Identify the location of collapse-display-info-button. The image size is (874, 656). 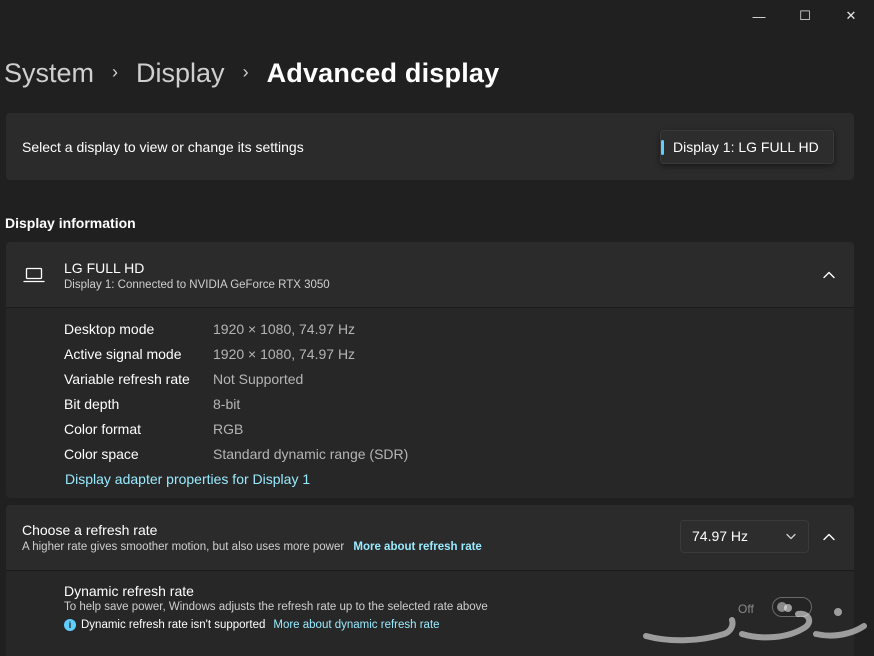
(829, 275).